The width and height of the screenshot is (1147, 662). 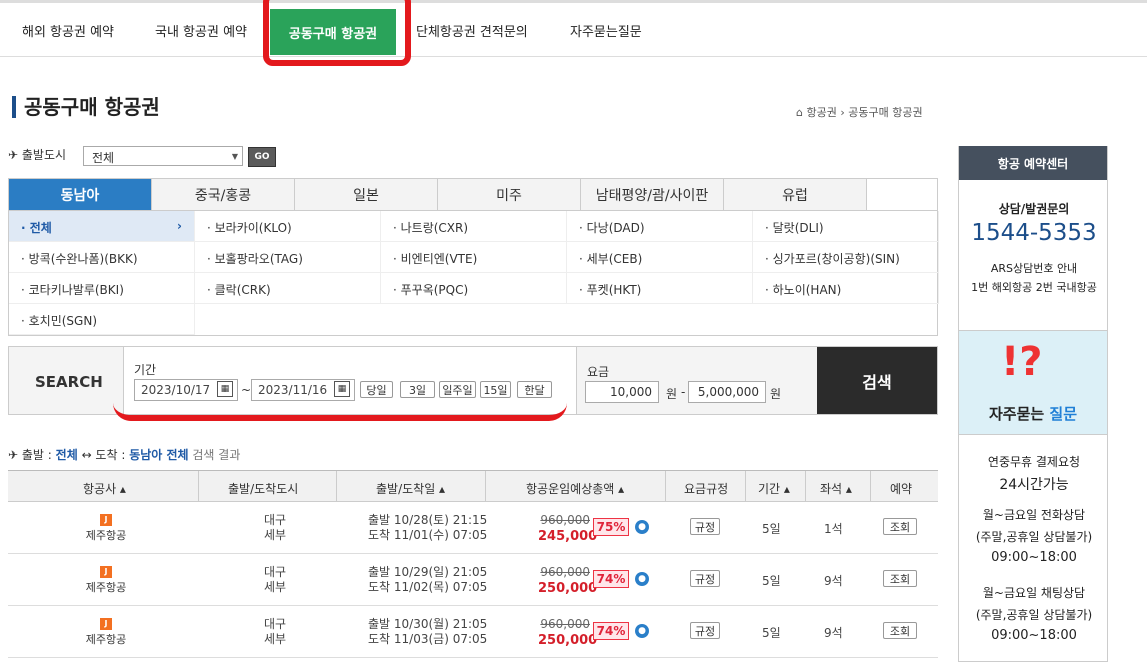 I want to click on city-item: · 달랏(DLI), so click(x=846, y=226).